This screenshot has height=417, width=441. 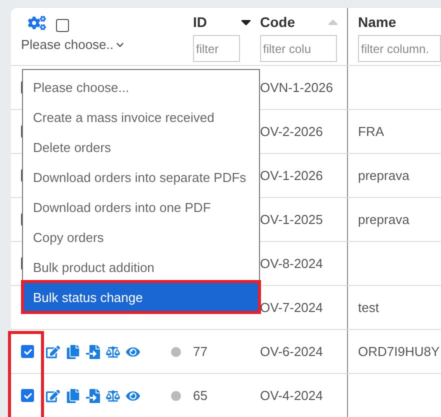 What do you see at coordinates (37, 23) in the screenshot?
I see `settings-icon` at bounding box center [37, 23].